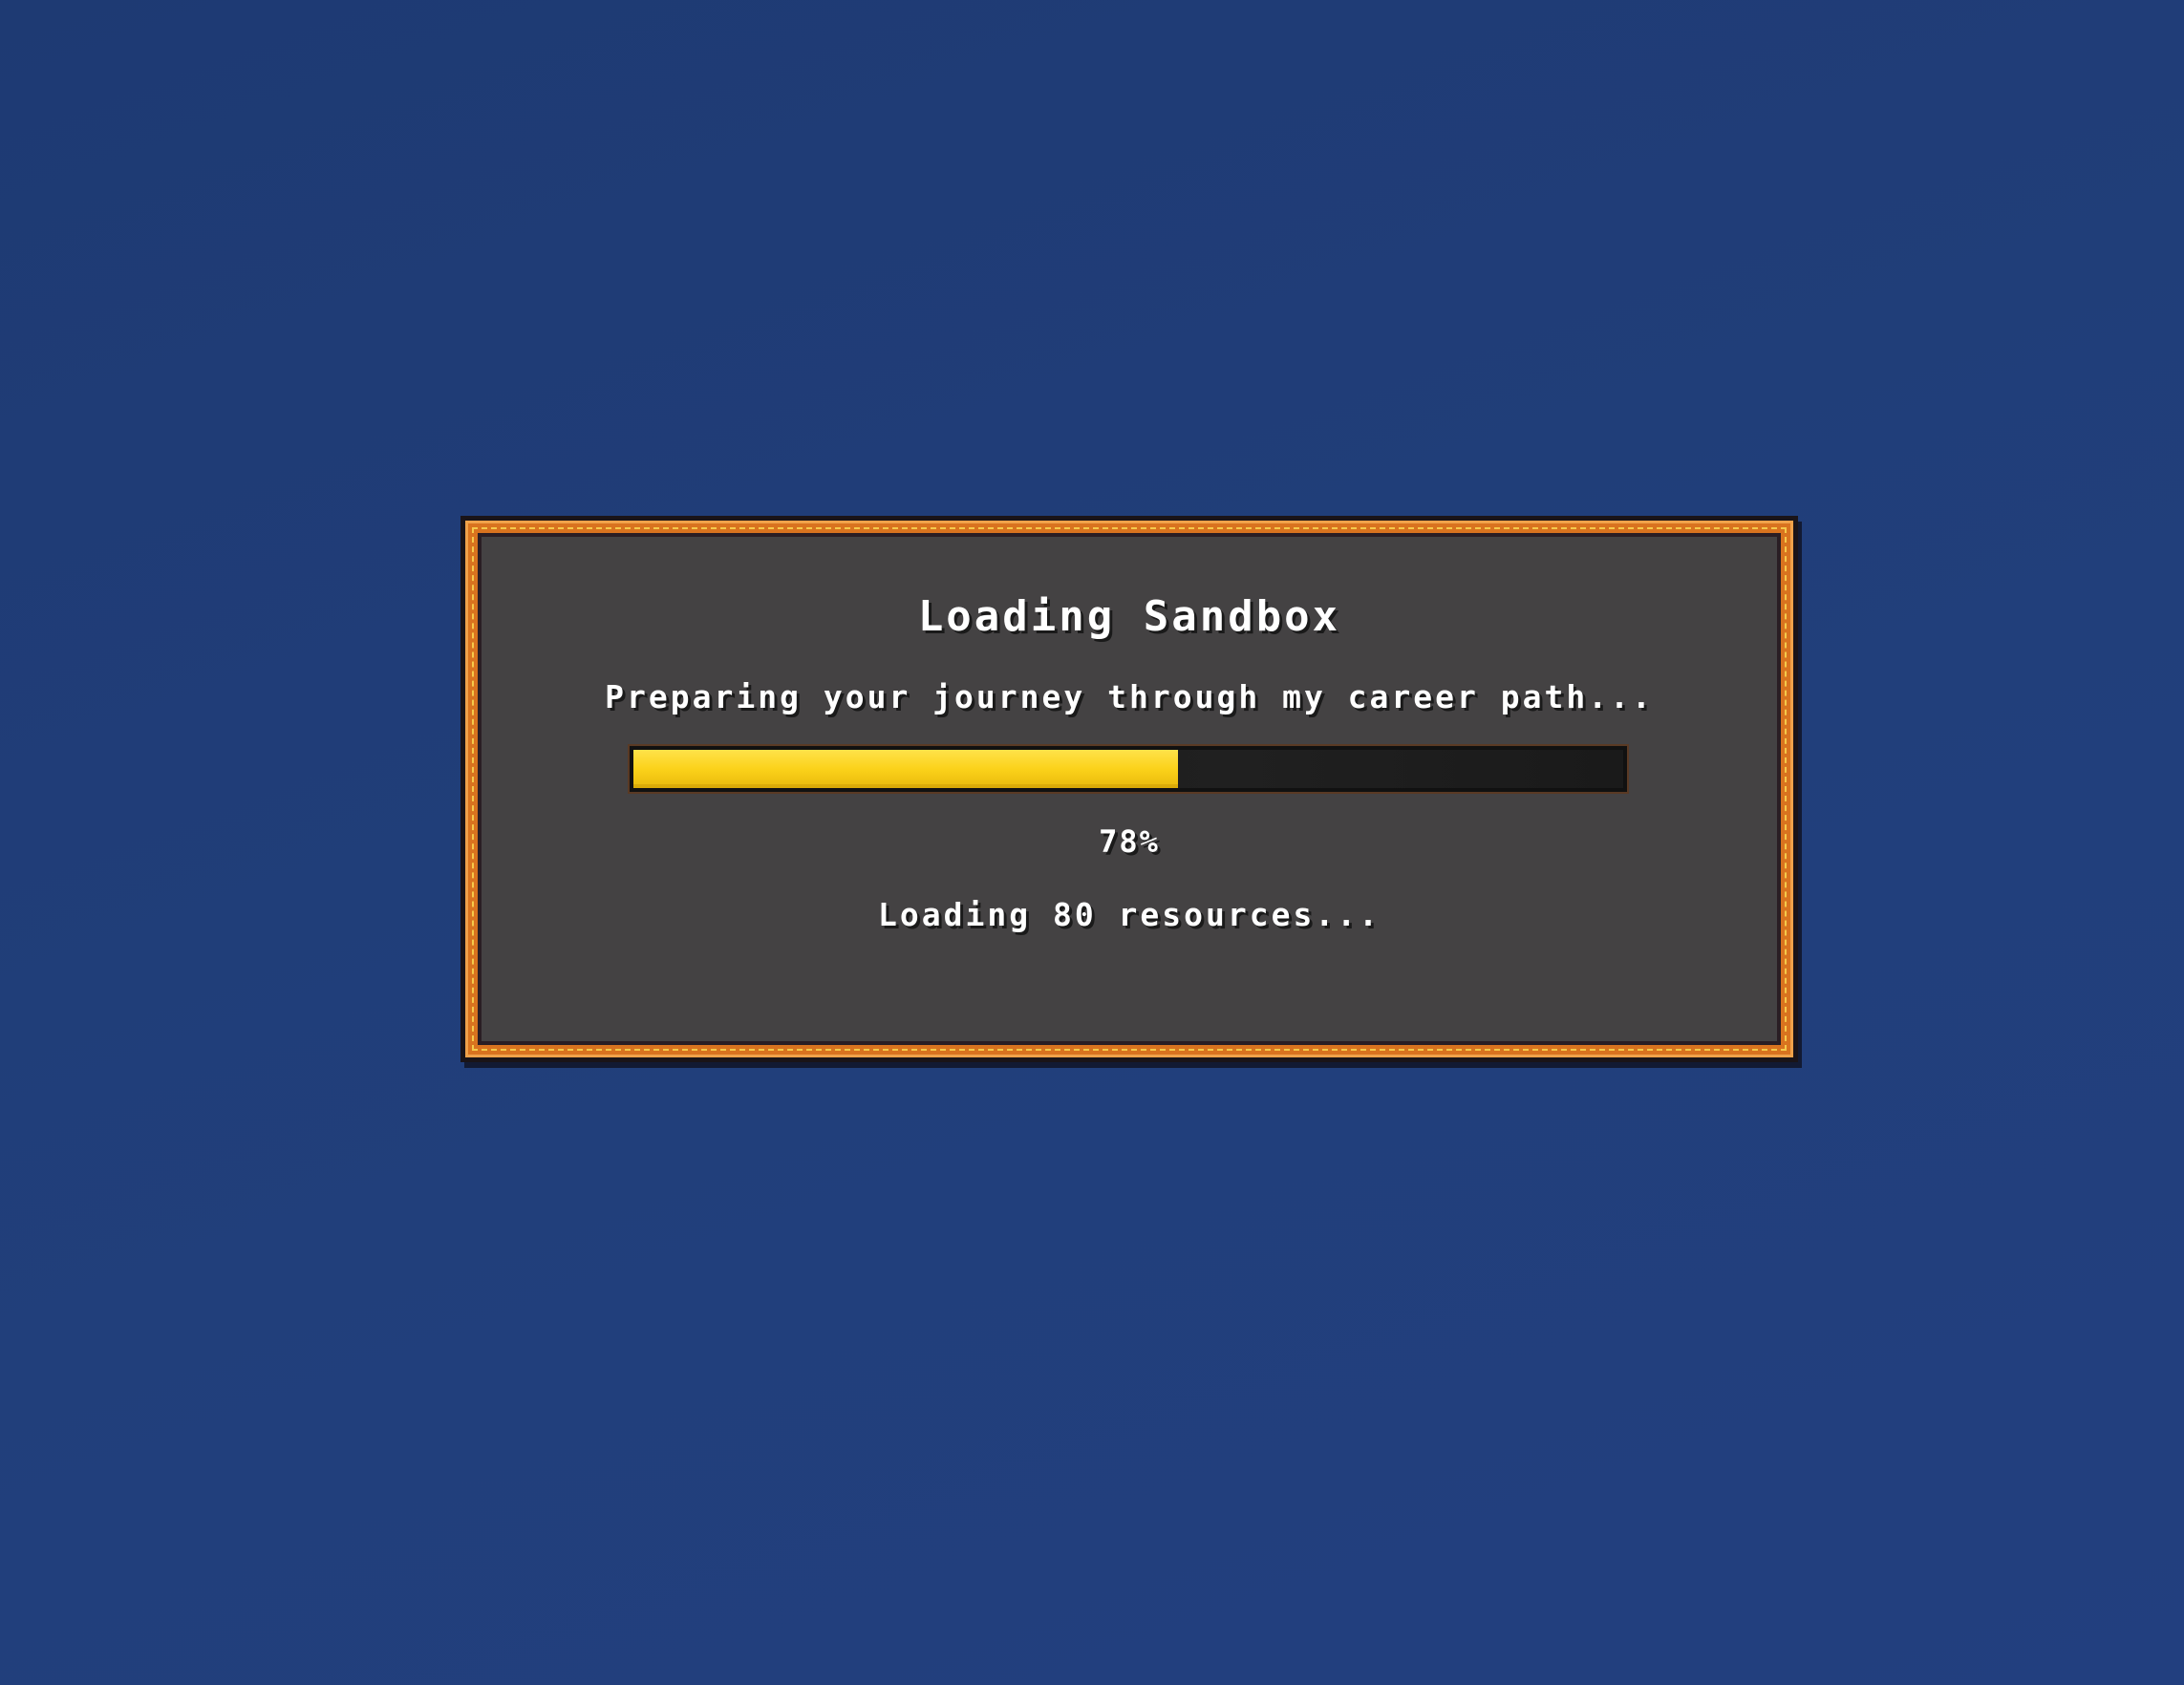 This screenshot has height=1685, width=2184. What do you see at coordinates (1129, 841) in the screenshot?
I see `progress-percent: 78%` at bounding box center [1129, 841].